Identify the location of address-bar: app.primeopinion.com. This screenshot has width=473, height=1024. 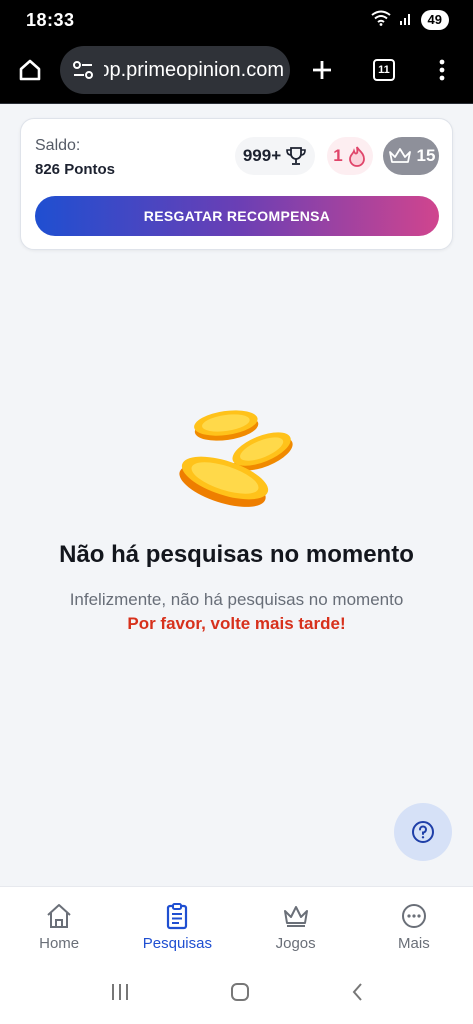
(175, 70).